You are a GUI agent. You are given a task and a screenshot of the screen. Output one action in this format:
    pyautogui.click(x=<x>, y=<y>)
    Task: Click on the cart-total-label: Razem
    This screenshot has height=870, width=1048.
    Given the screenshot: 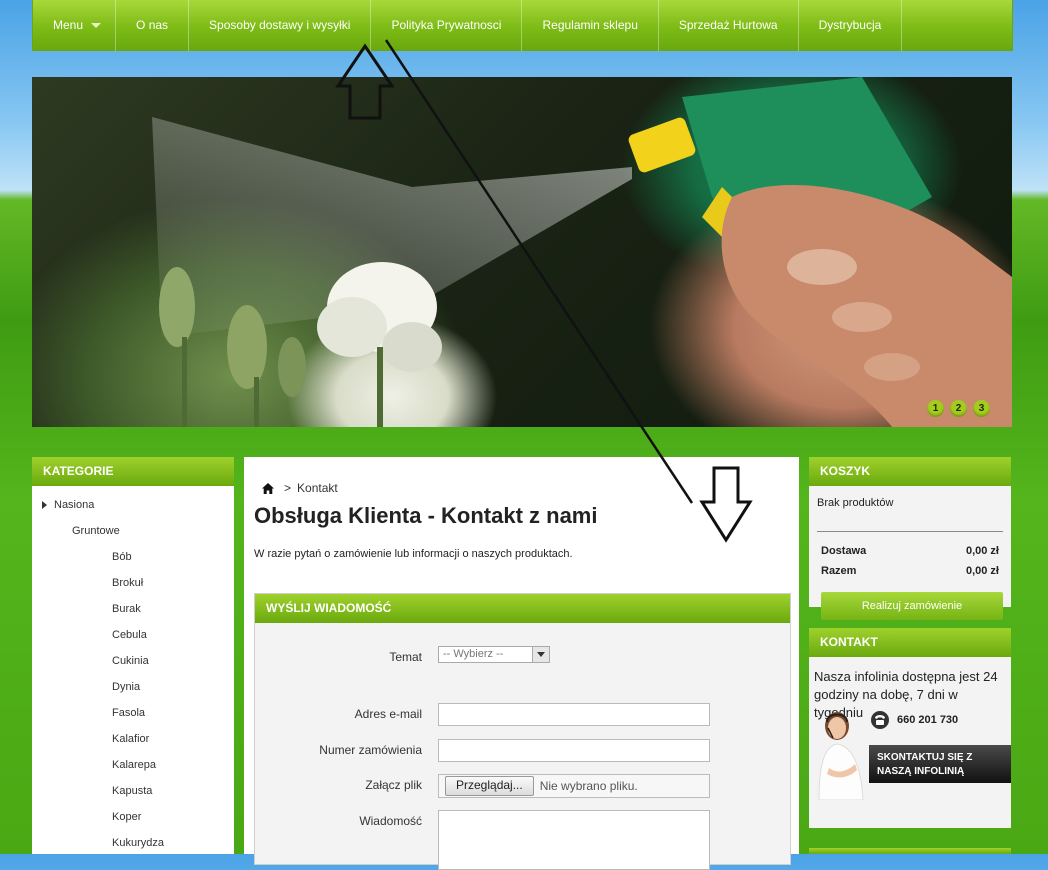 What is the action you would take?
    pyautogui.click(x=839, y=571)
    